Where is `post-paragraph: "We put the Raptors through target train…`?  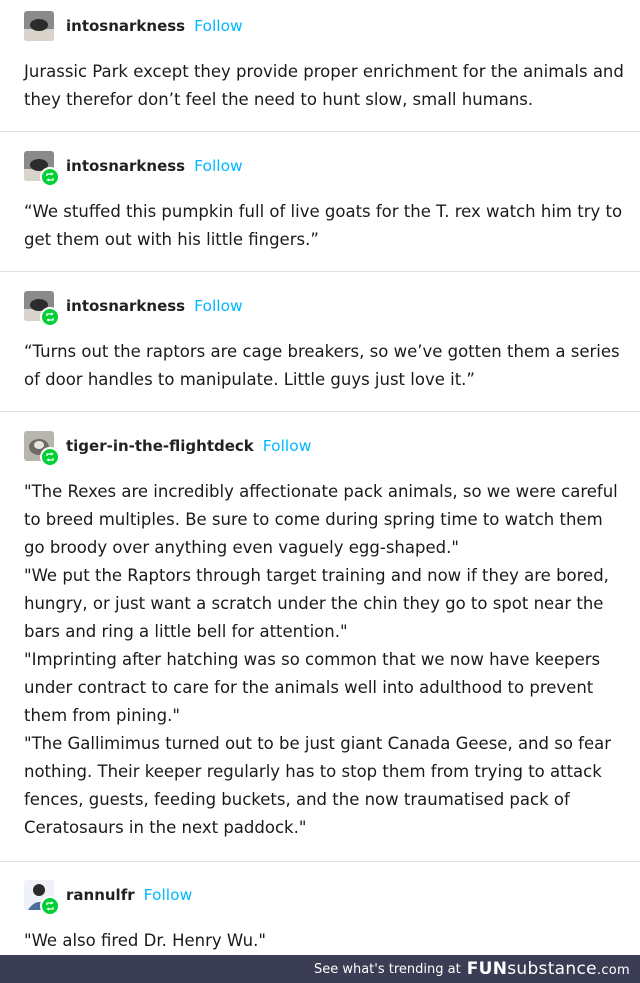 post-paragraph: "We put the Raptors through target train… is located at coordinates (316, 603).